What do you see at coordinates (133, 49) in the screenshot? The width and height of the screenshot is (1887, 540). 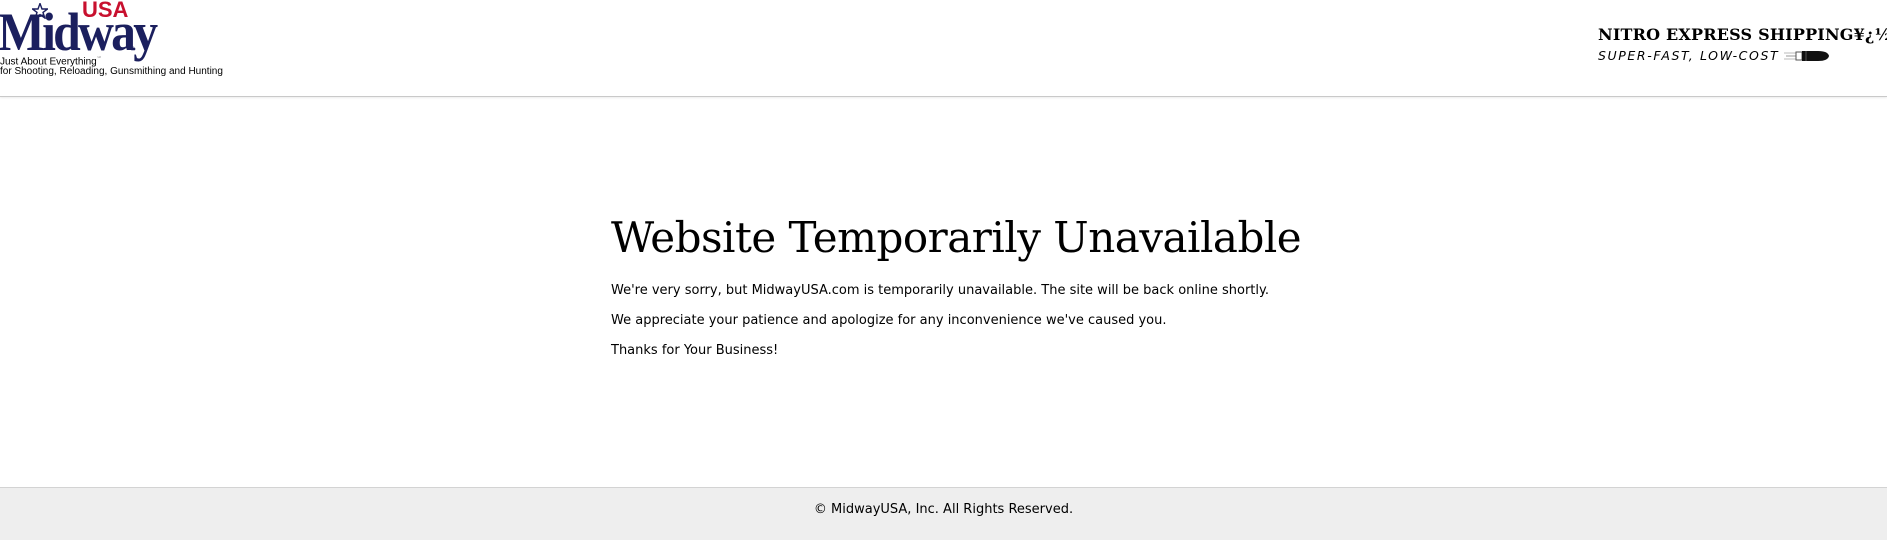 I see `registered-mark: ®` at bounding box center [133, 49].